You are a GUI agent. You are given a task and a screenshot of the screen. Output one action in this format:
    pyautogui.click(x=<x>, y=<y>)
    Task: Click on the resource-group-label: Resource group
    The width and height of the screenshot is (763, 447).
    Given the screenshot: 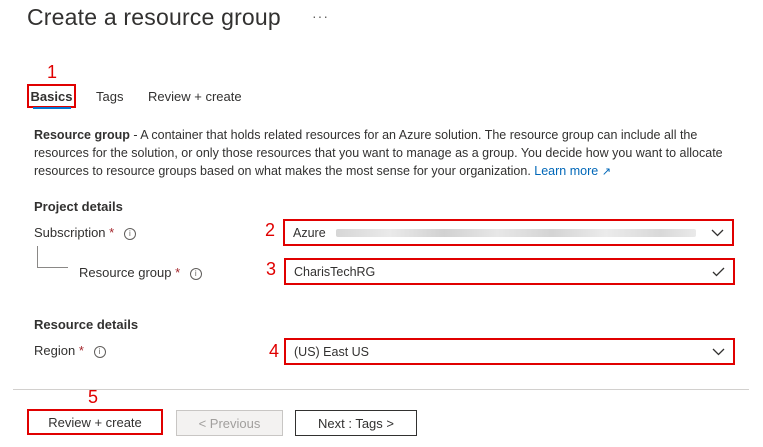 What is the action you would take?
    pyautogui.click(x=125, y=272)
    